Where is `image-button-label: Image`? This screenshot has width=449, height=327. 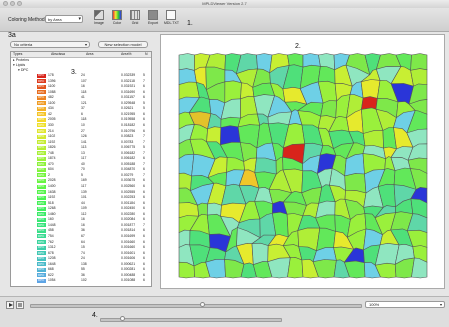 image-button-label: Image is located at coordinates (99, 23).